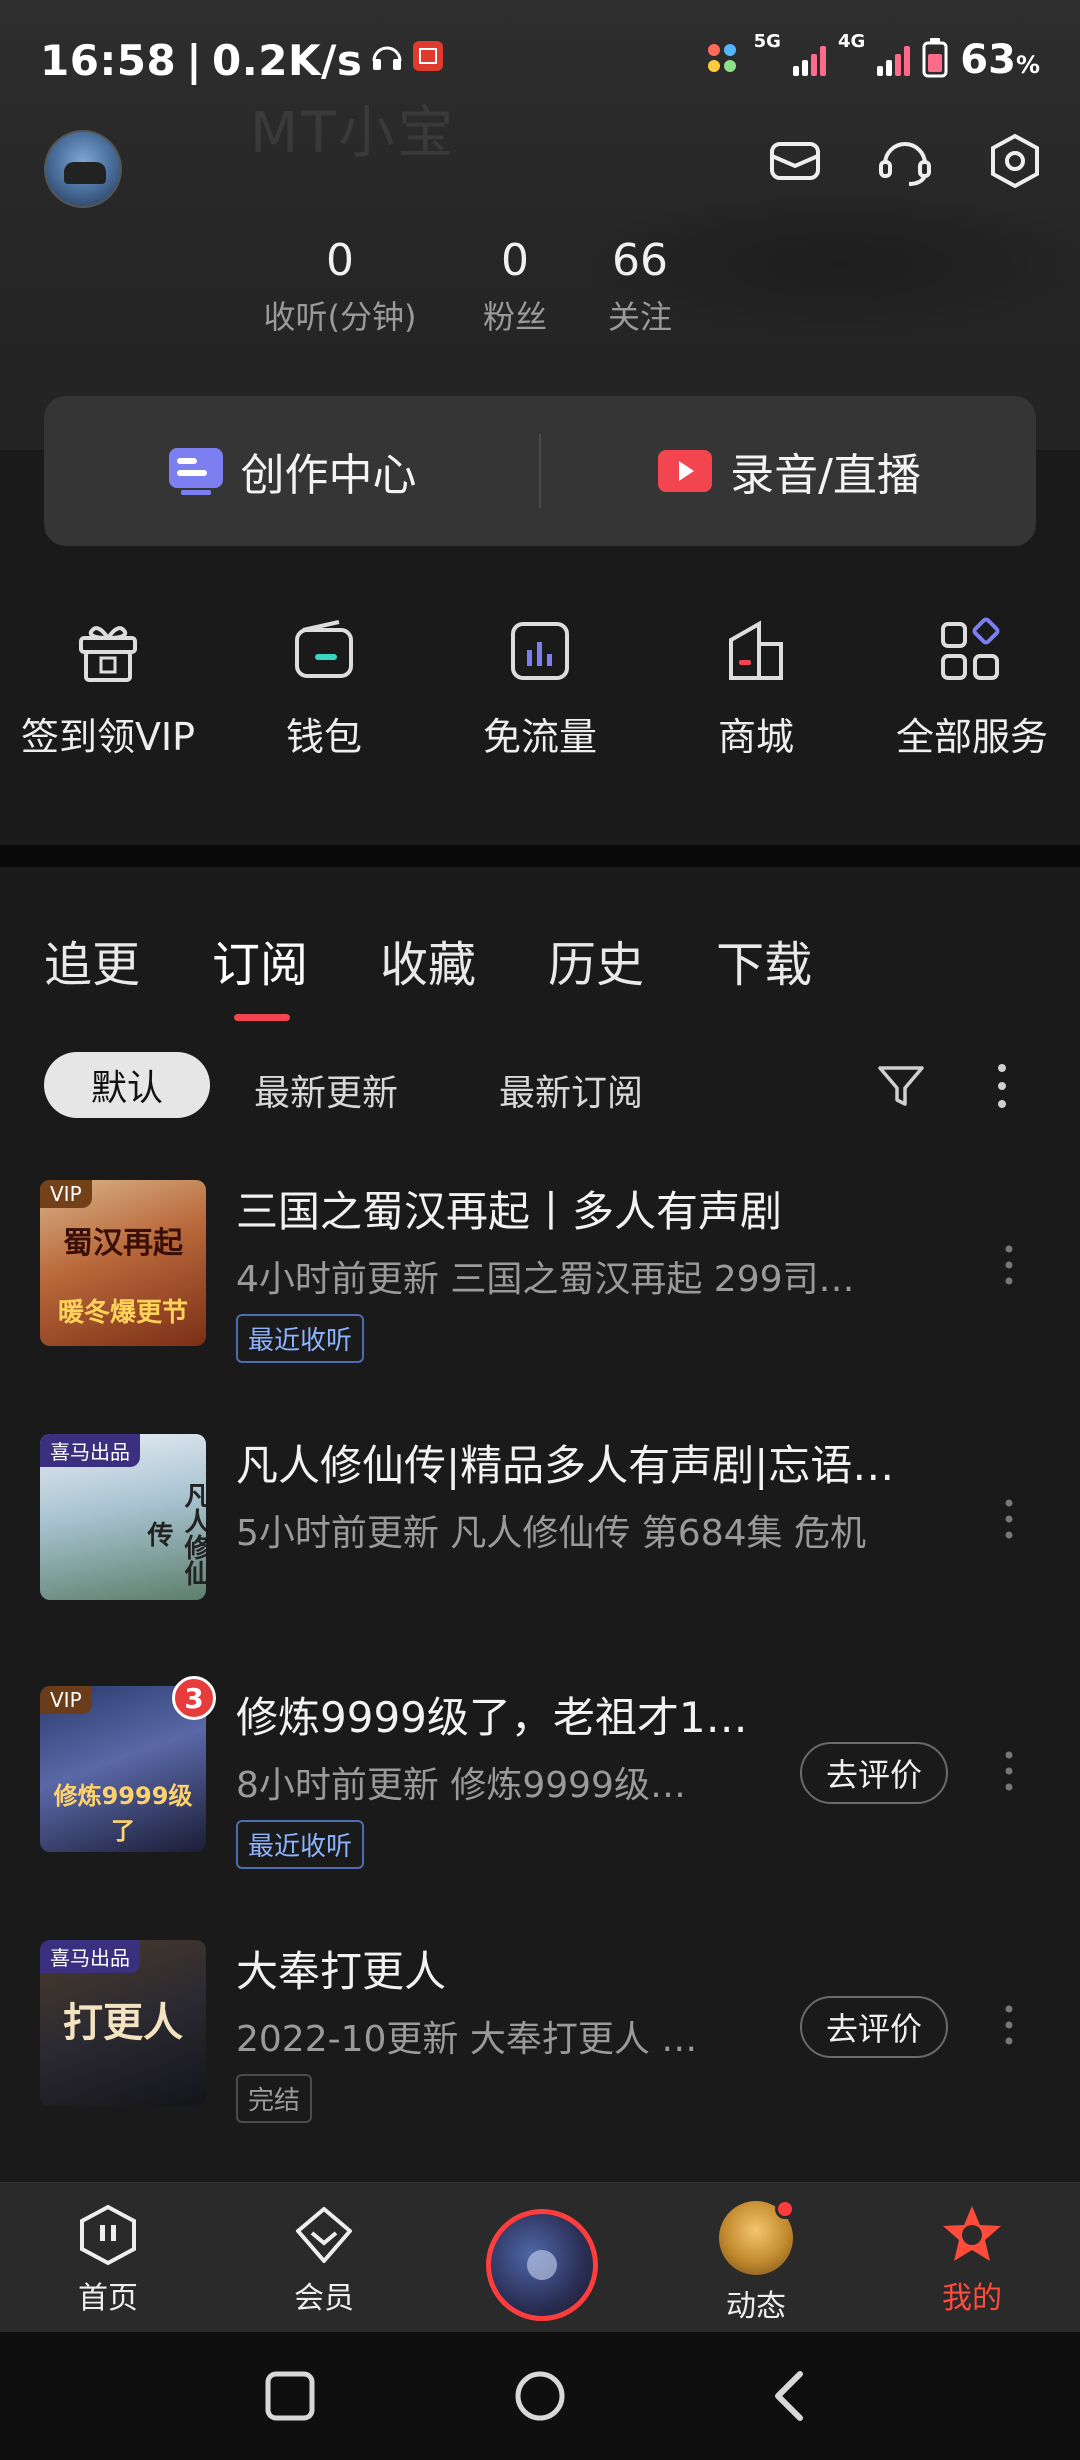 The width and height of the screenshot is (1080, 2460). I want to click on feed-unread-dot, so click(785, 2209).